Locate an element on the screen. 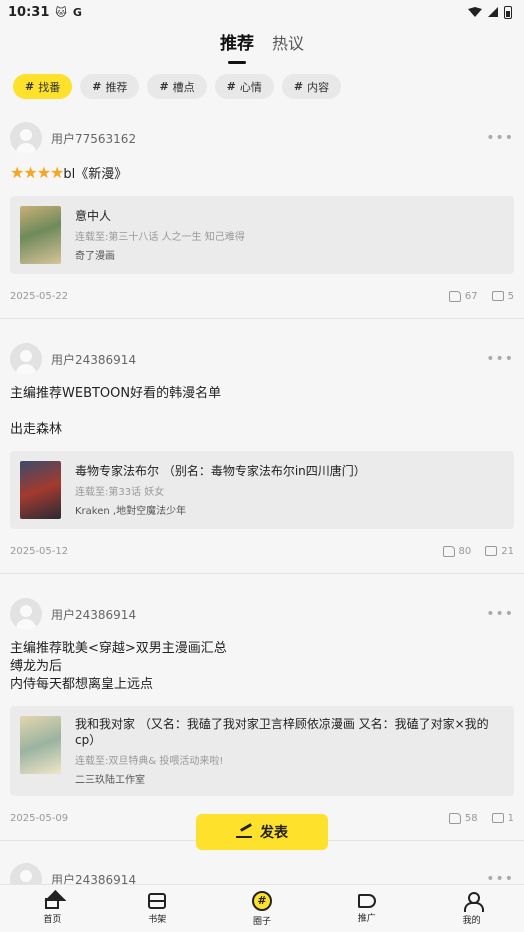  comment-count: 5 is located at coordinates (510, 296).